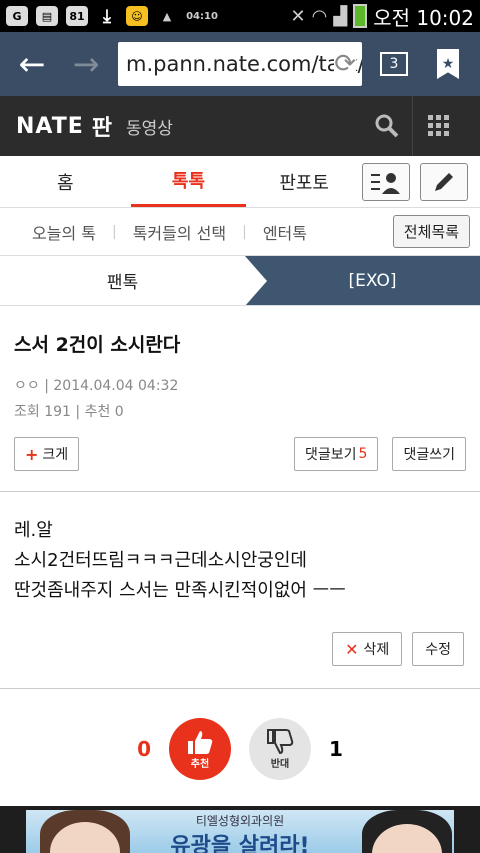  I want to click on video-link: 동영상, so click(149, 126).